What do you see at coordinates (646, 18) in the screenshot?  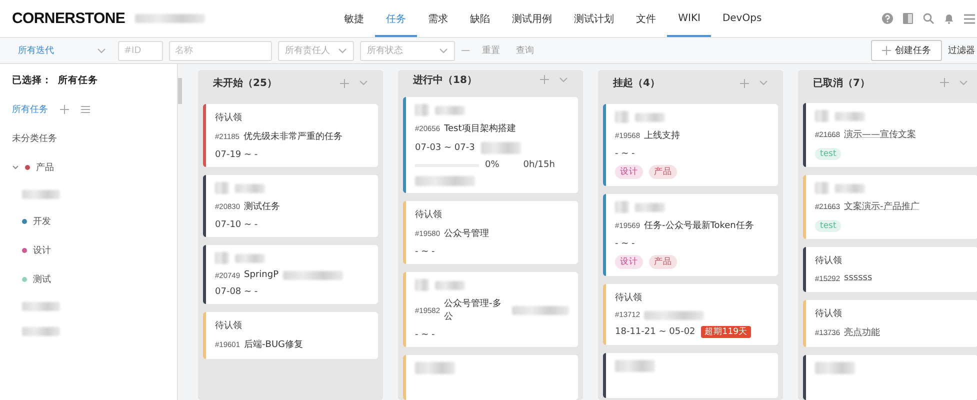 I see `nav-tab: 文件` at bounding box center [646, 18].